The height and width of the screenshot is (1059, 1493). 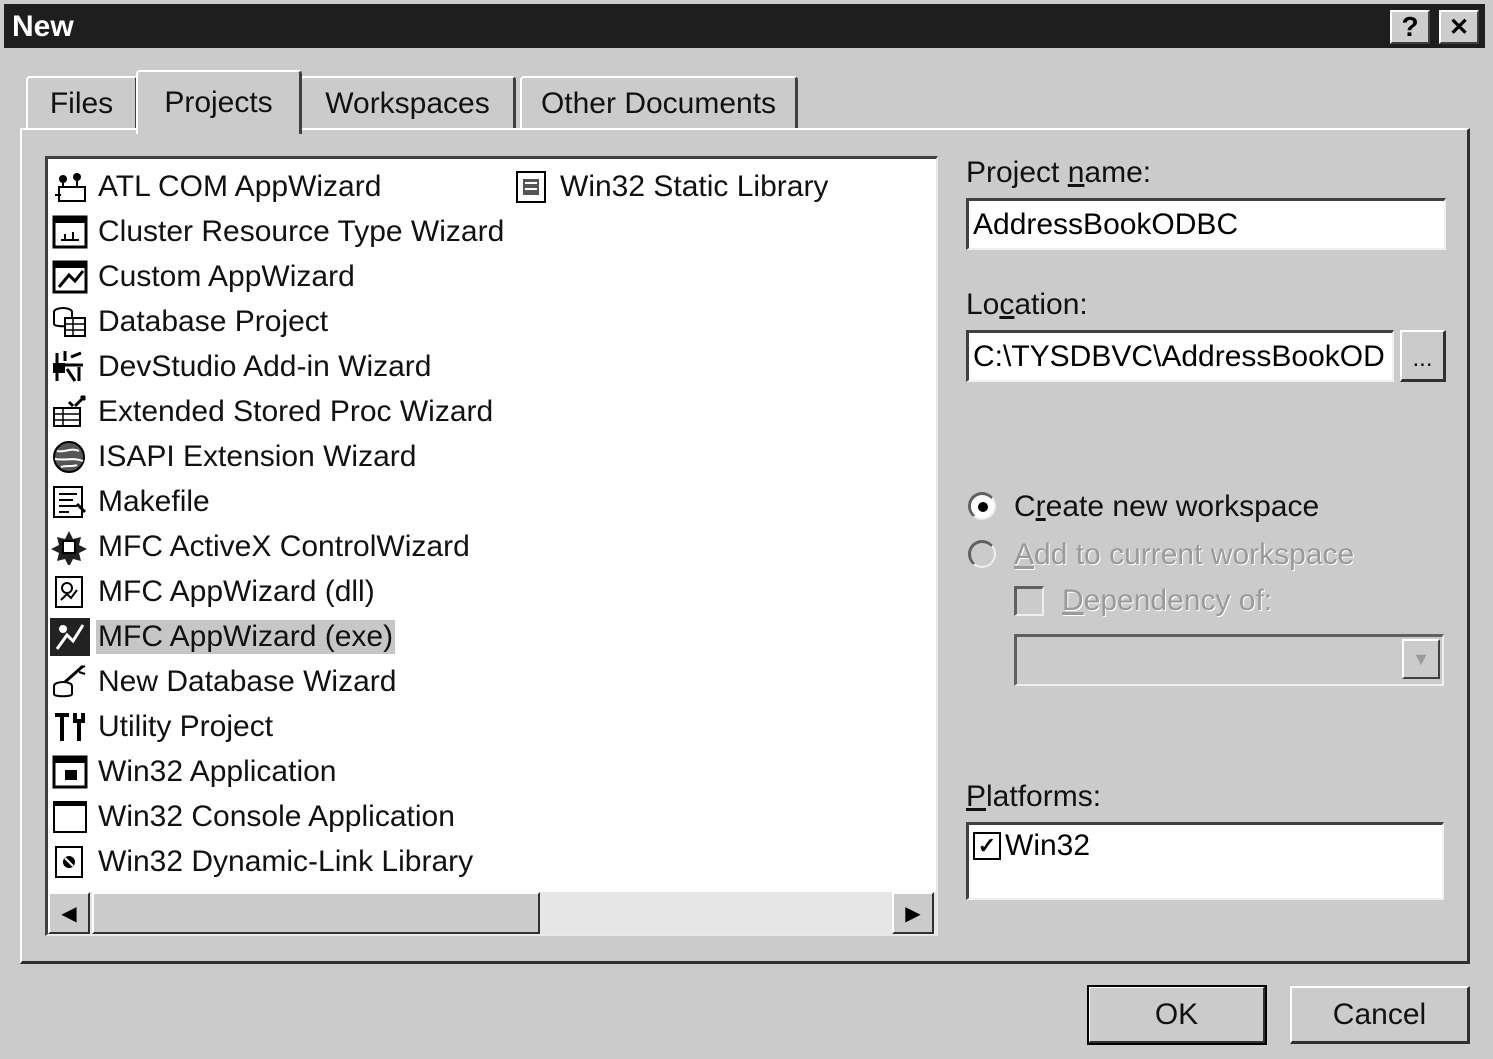 What do you see at coordinates (217, 771) in the screenshot?
I see `list-item-label: Win32 Application` at bounding box center [217, 771].